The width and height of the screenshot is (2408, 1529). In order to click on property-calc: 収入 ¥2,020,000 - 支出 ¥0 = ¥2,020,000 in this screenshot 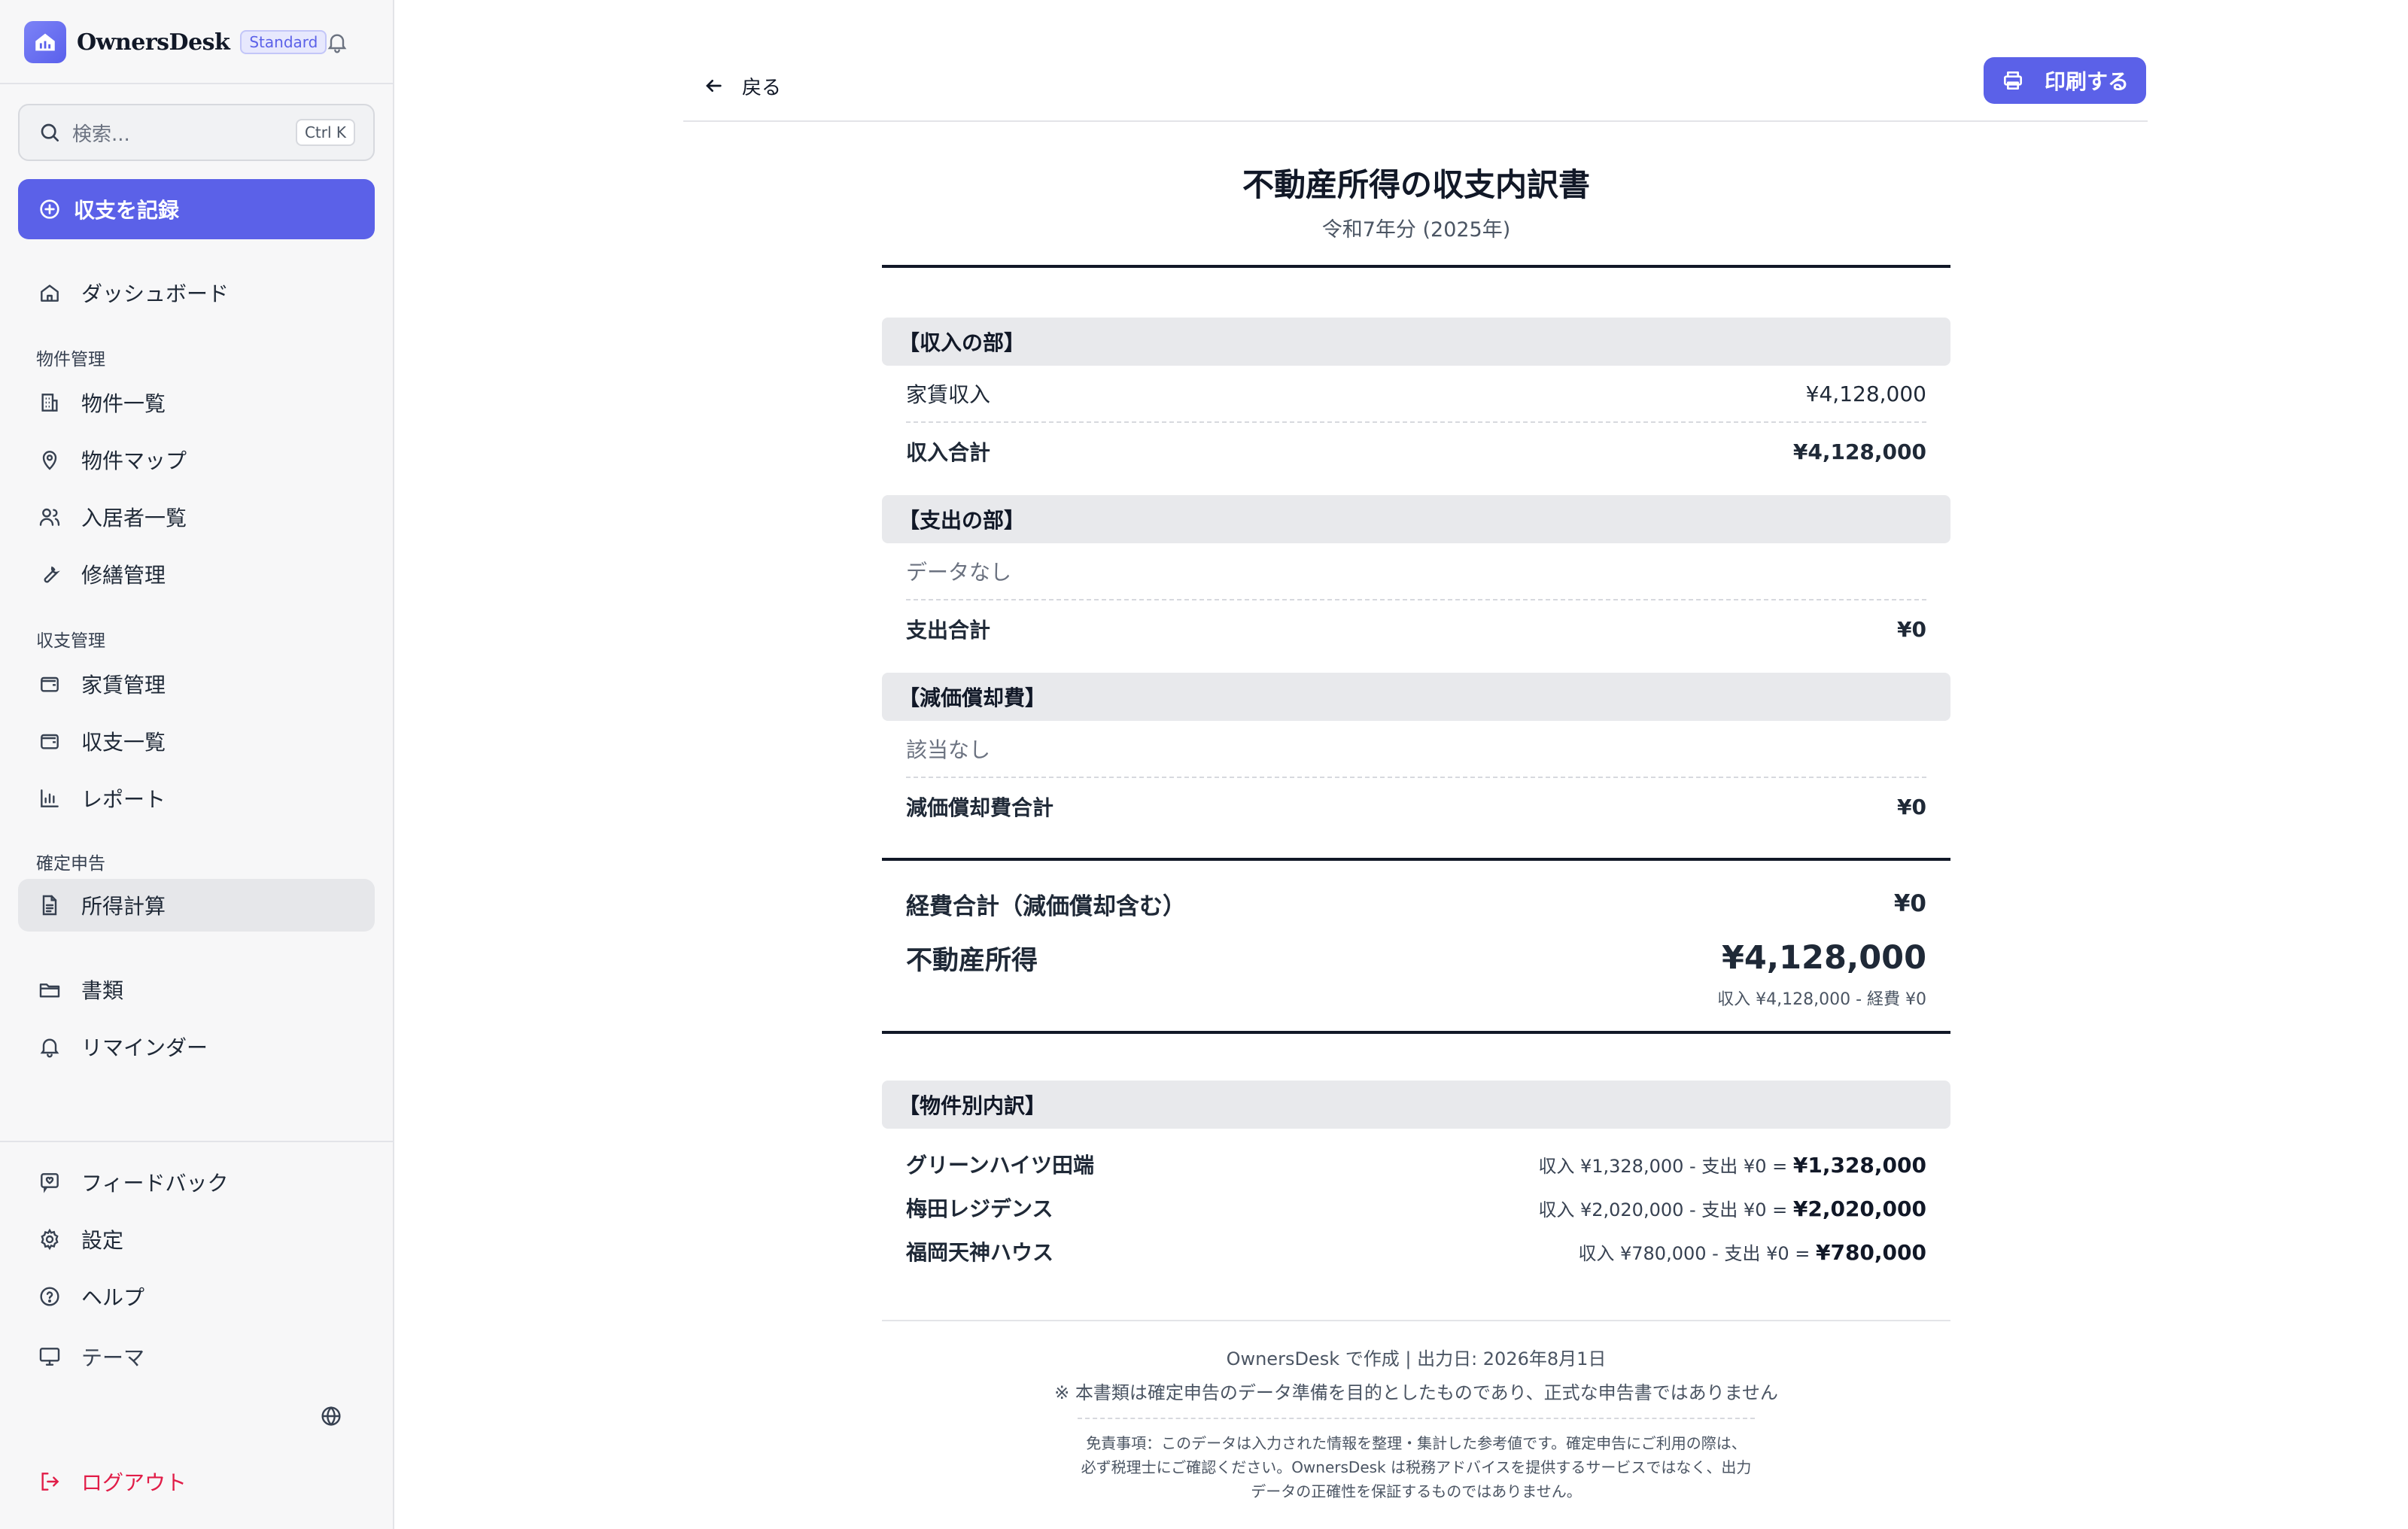, I will do `click(1732, 1208)`.